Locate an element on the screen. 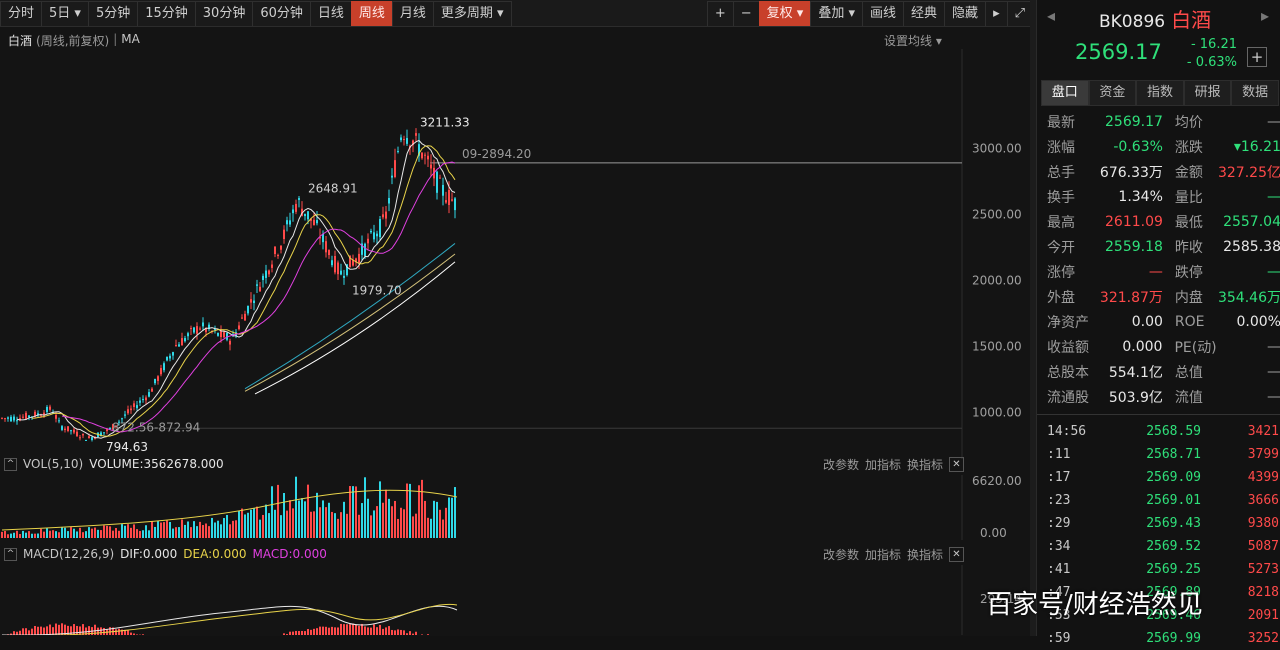  quote-tab: 指数 is located at coordinates (1160, 93).